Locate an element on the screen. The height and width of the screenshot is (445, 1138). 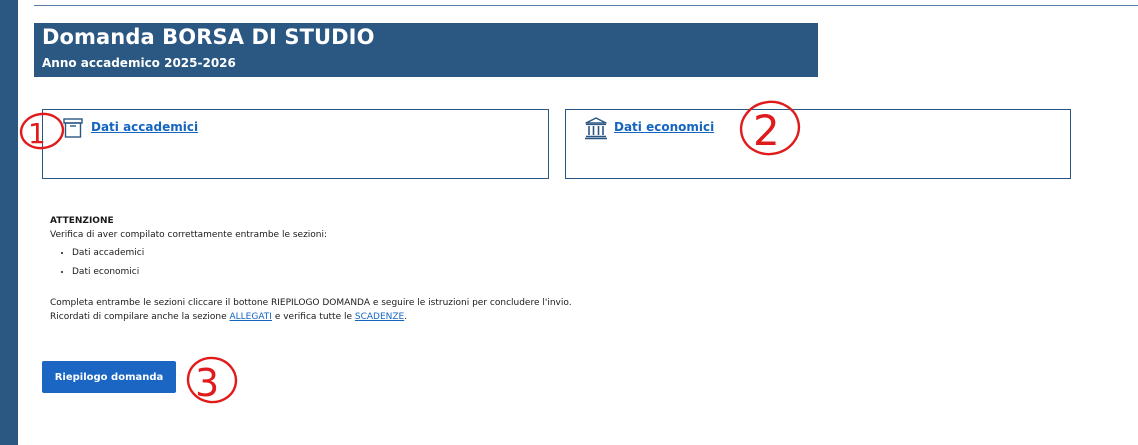
top-divider is located at coordinates (586, 5).